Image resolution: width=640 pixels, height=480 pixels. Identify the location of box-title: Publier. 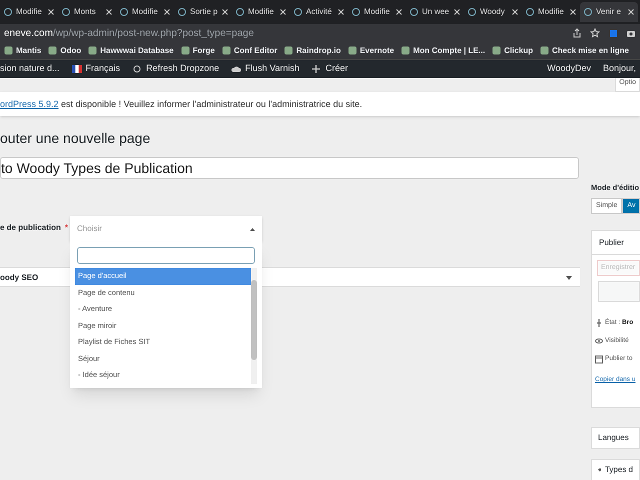
(616, 243).